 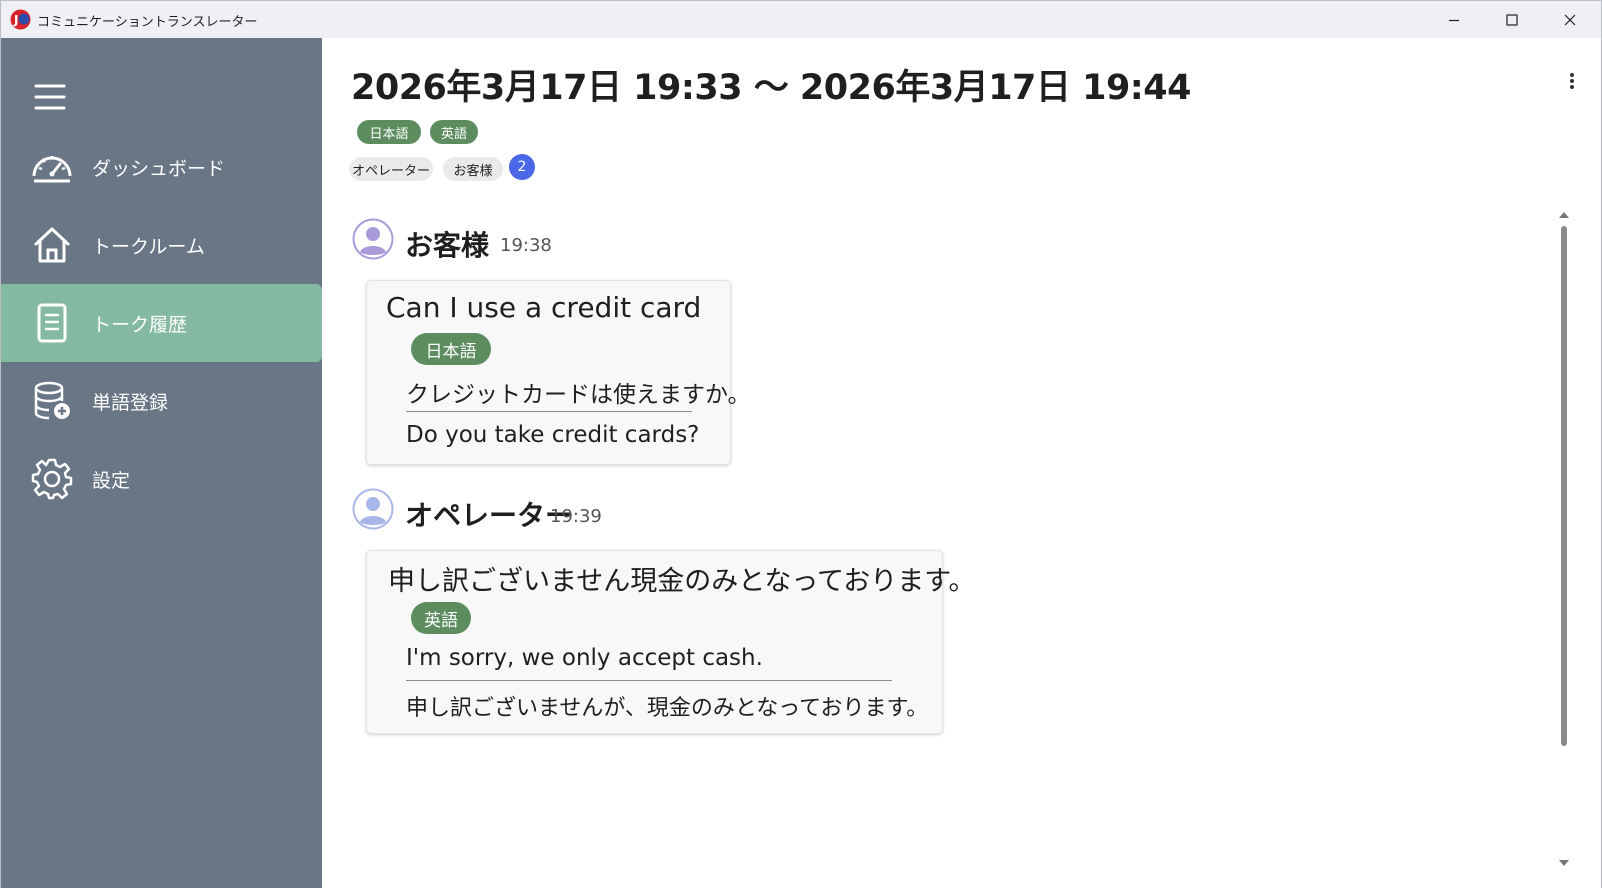 I want to click on back-translation-text: 申し訳ございませんが、現金のみとなっております。, so click(x=667, y=708).